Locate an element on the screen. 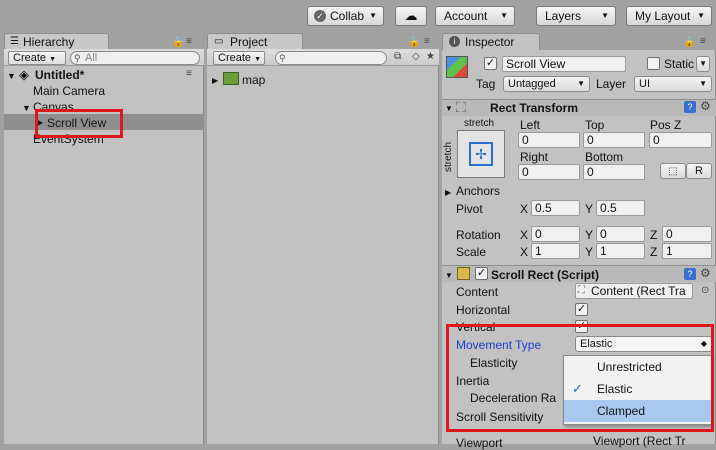  tag-icon: ◇ is located at coordinates (416, 56).